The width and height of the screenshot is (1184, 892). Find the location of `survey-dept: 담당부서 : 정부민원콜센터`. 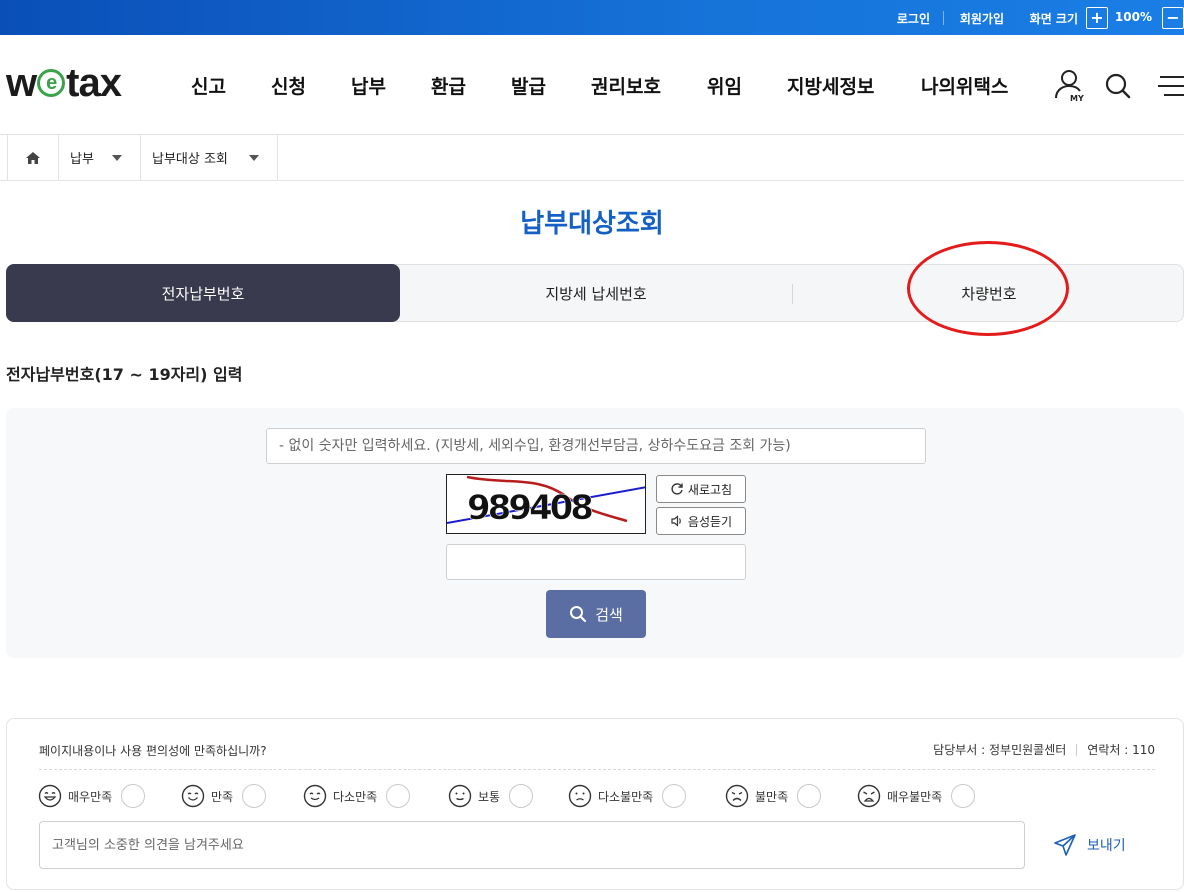

survey-dept: 담당부서 : 정부민원콜센터 is located at coordinates (1000, 750).